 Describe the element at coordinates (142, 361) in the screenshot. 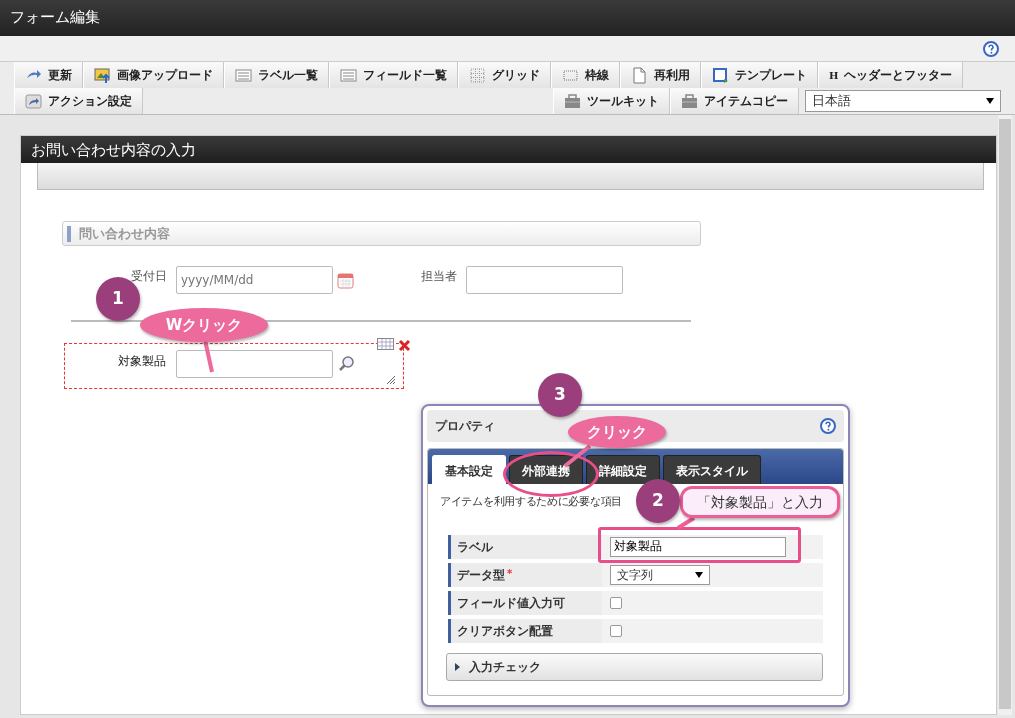

I see `field-label: 対象製品` at that location.